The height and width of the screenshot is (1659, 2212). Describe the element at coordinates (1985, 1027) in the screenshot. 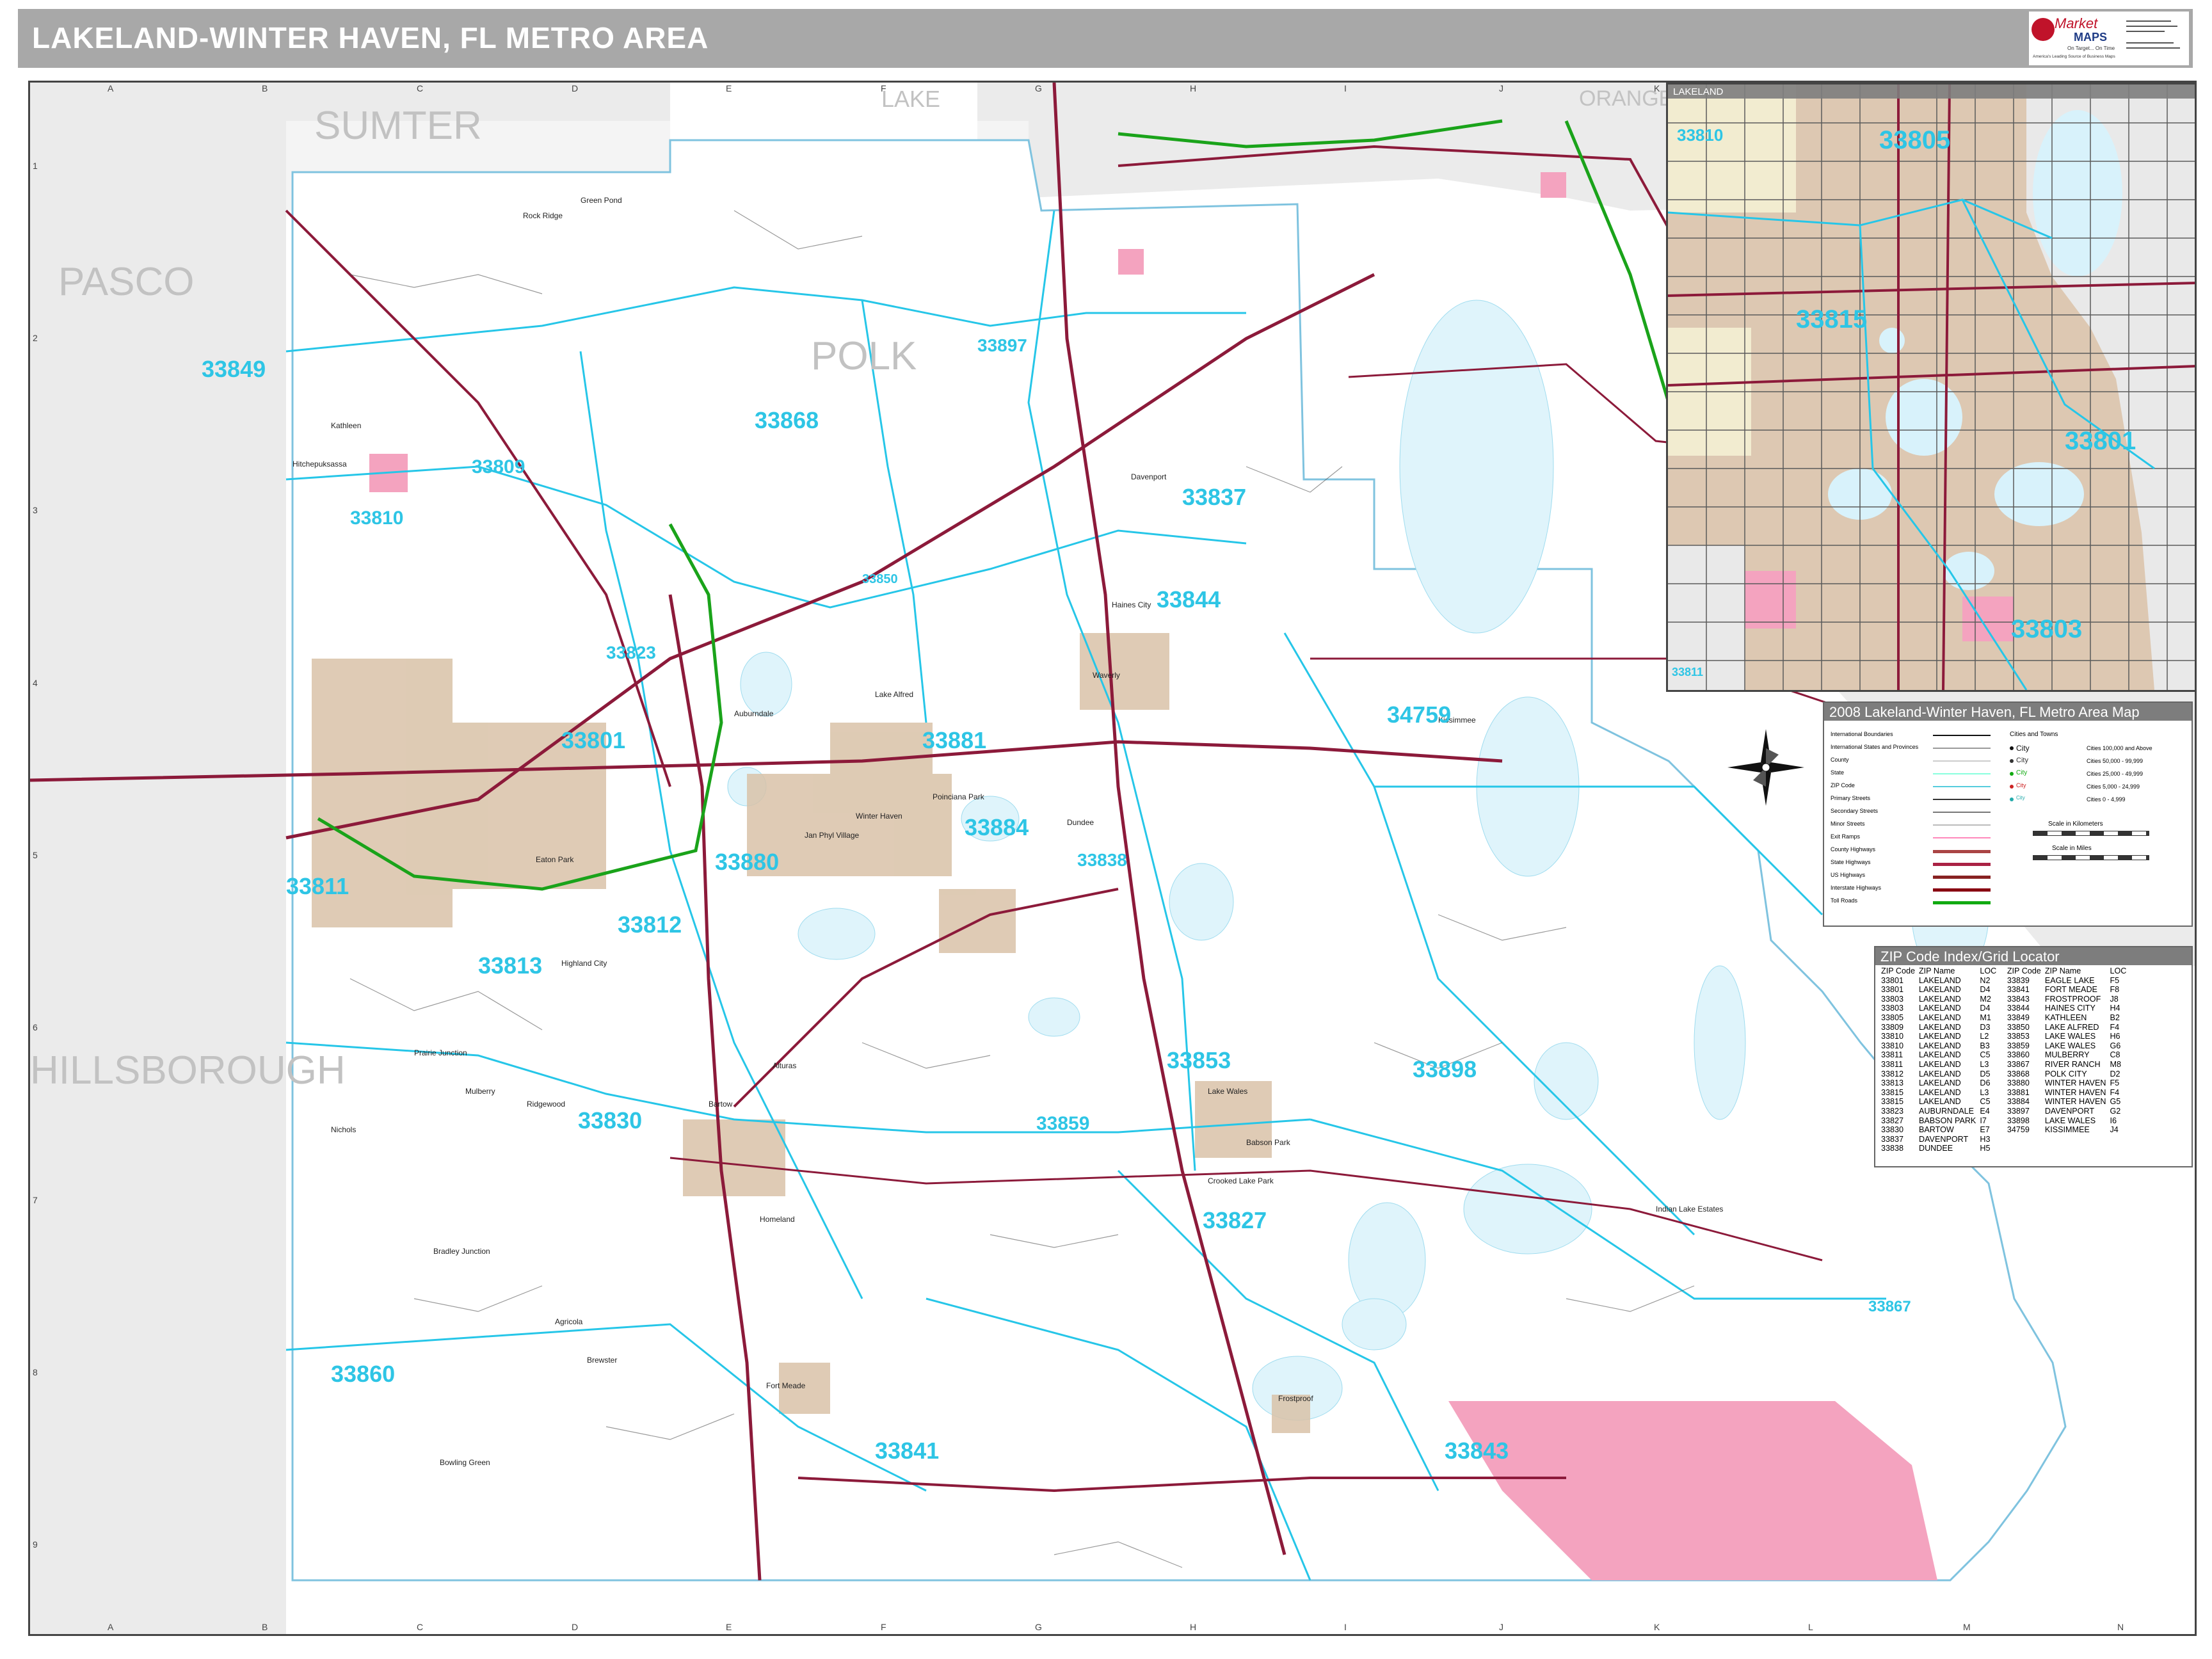

I see `zip-index-cell: D3` at that location.